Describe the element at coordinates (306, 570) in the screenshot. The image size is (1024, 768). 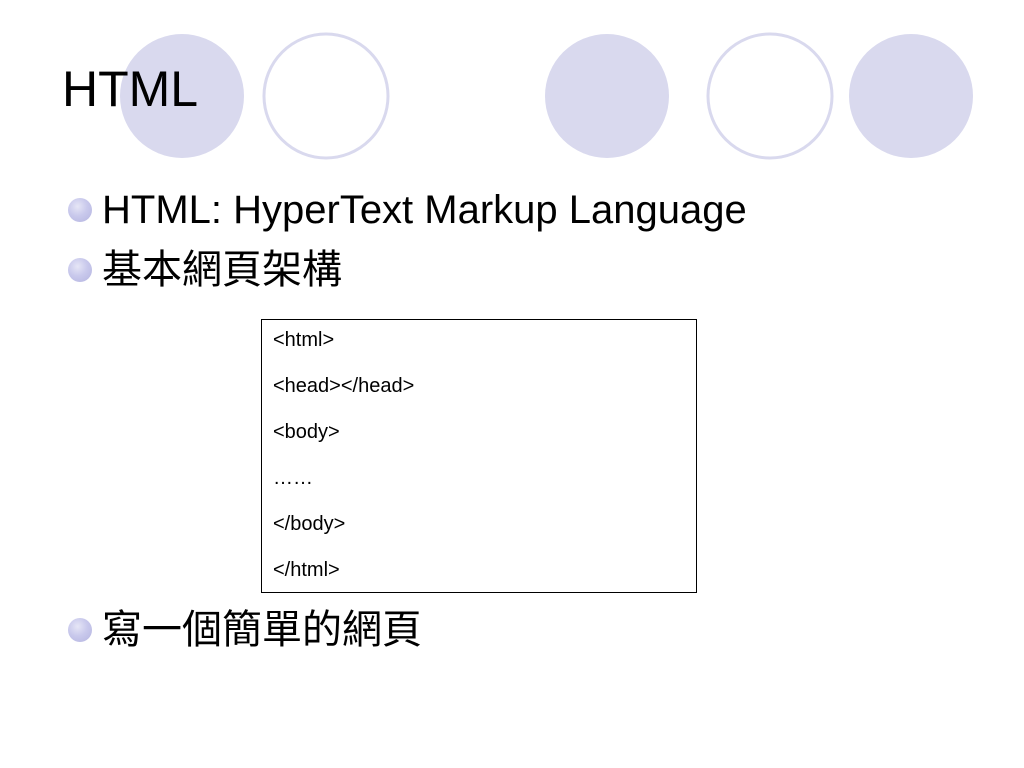
I see `code-line: </html>` at that location.